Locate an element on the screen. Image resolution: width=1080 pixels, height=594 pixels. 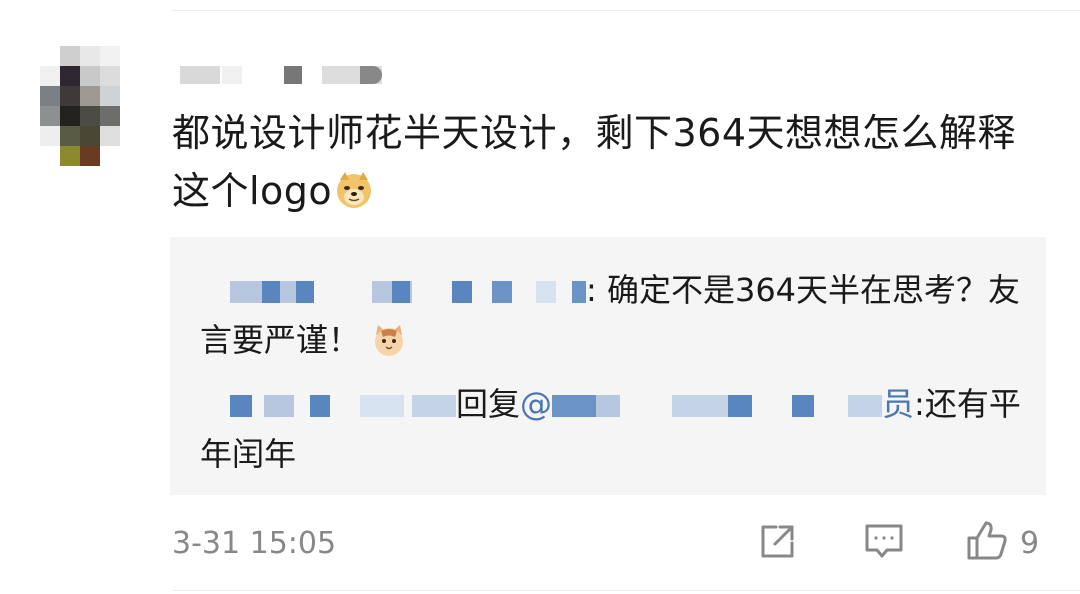
cat-face-emoji-icon is located at coordinates (389, 346).